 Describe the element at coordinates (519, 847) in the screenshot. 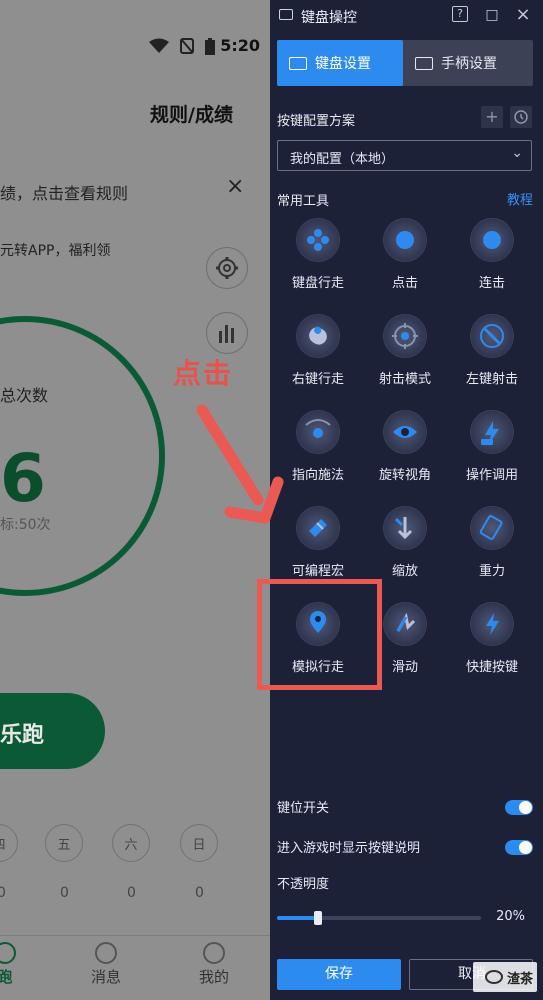

I see `show-key-hints-switch` at that location.